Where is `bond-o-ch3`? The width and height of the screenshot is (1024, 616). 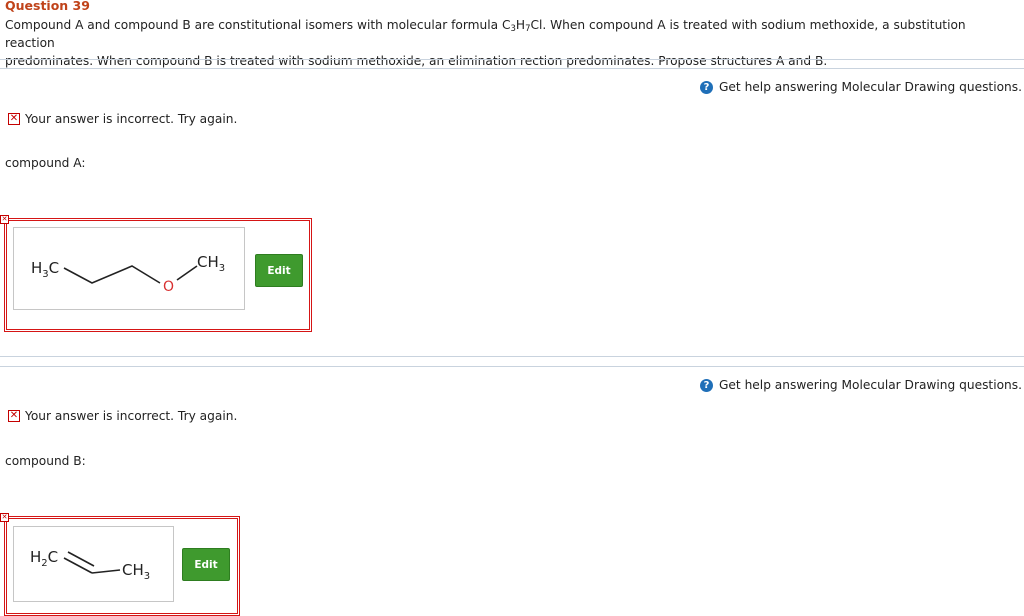
bond-o-ch3 is located at coordinates (187, 273).